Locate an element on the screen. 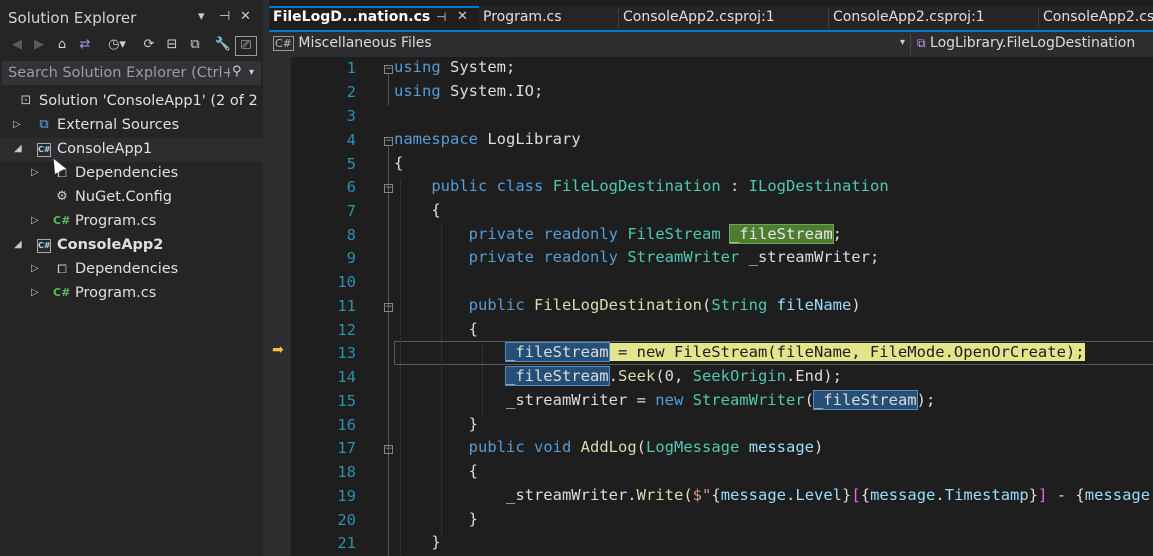 This screenshot has height=556, width=1153. code-line: using System.IO; is located at coordinates (468, 91).